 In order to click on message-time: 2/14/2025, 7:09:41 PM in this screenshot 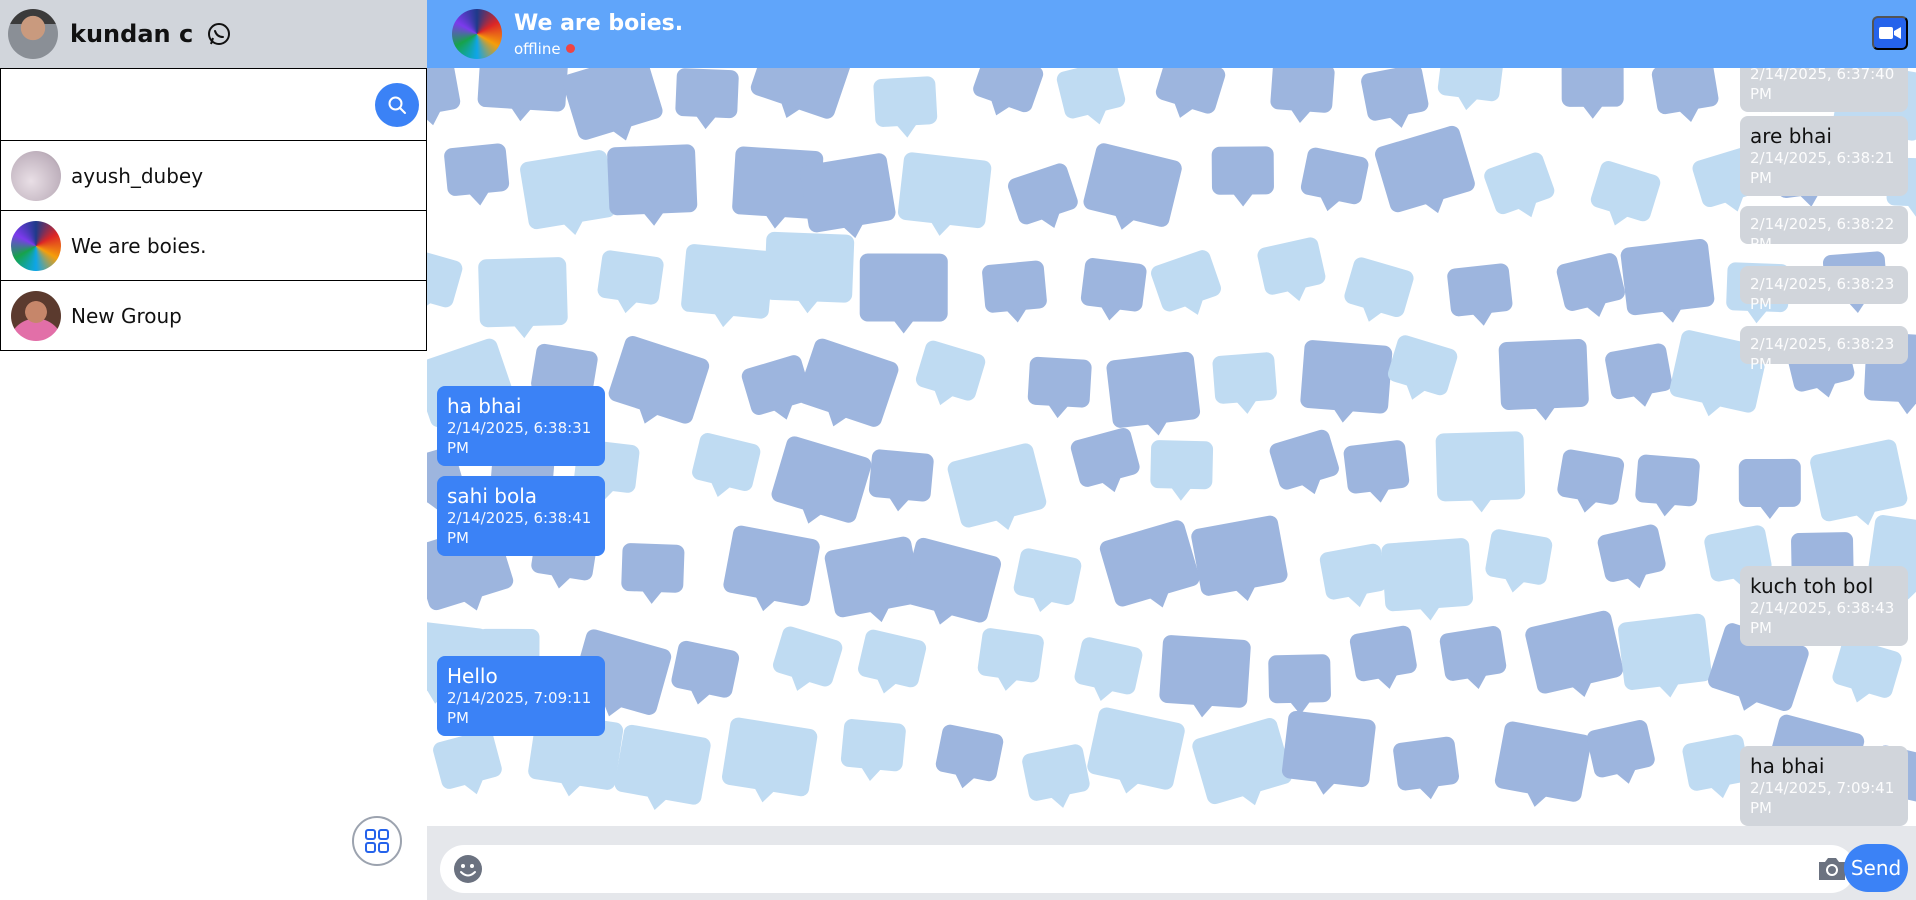, I will do `click(1822, 798)`.